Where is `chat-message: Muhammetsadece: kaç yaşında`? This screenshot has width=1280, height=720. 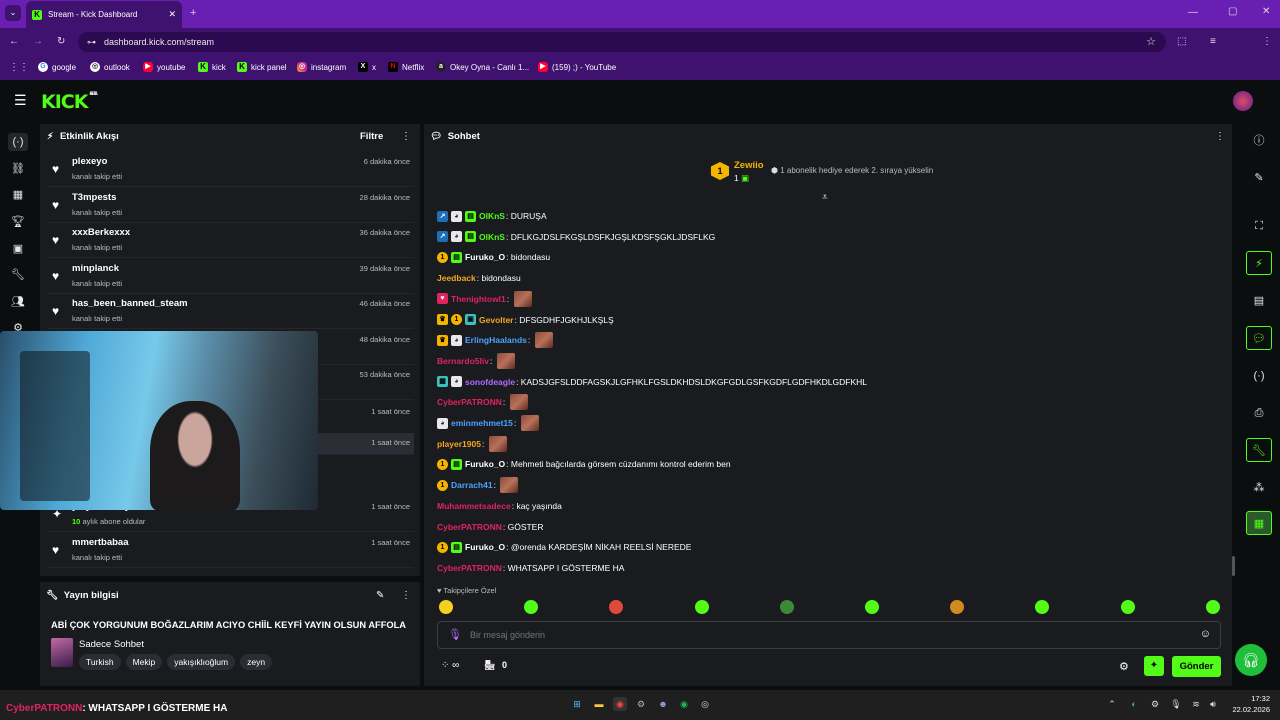
chat-message: Muhammetsadece: kaç yaşında is located at coordinates (499, 506).